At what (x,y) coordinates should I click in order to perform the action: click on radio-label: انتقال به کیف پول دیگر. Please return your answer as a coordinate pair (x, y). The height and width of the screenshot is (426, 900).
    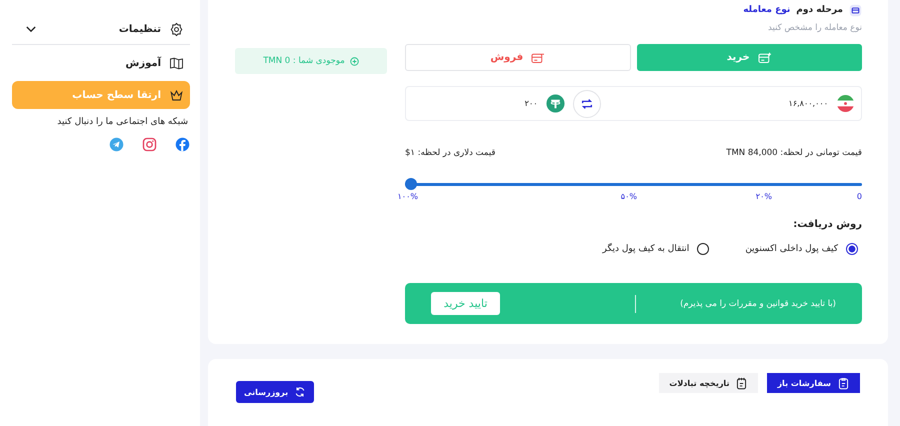
    Looking at the image, I should click on (646, 249).